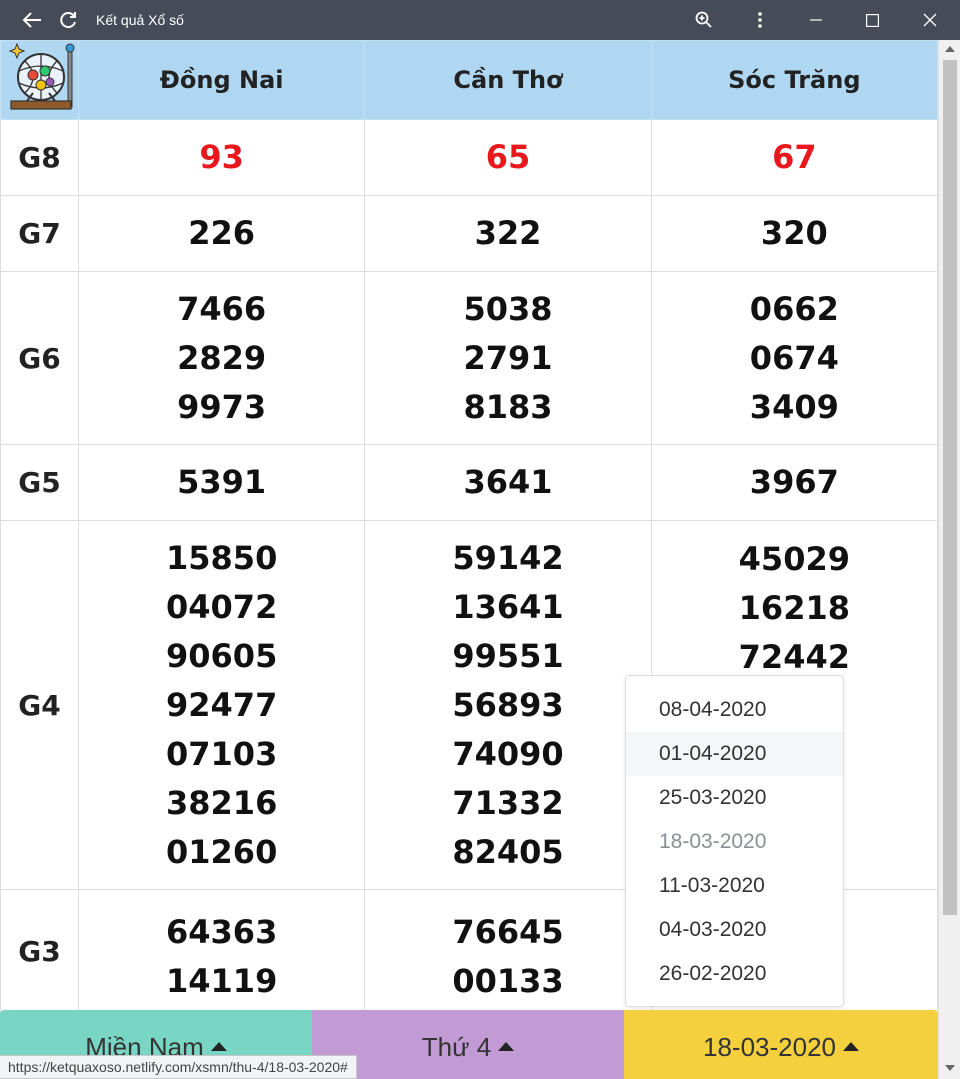  I want to click on prize-row-g7: G7 226 322 320, so click(469, 233).